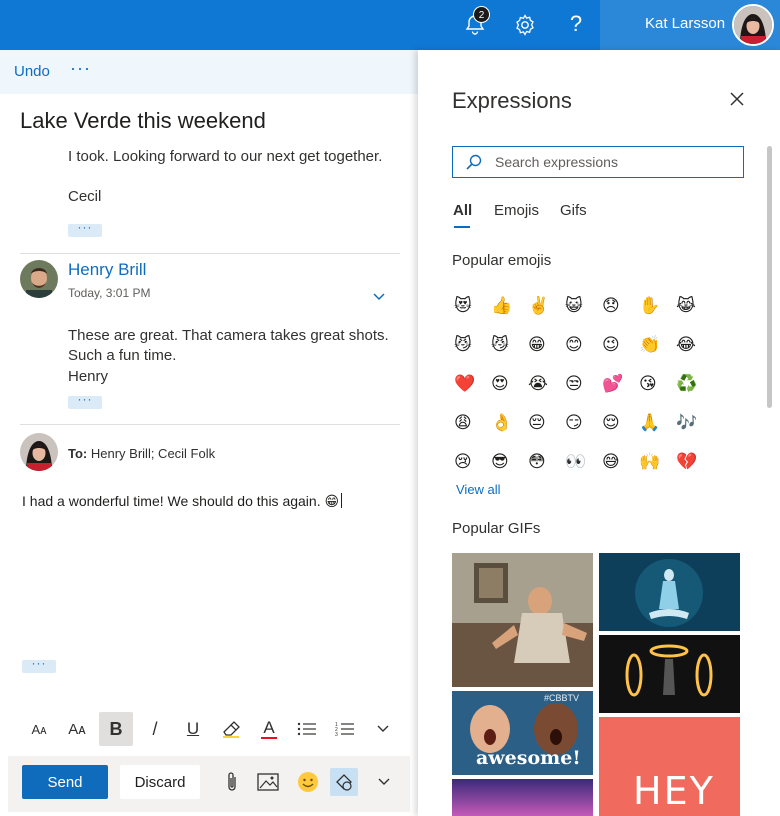 Image resolution: width=780 pixels, height=816 pixels. What do you see at coordinates (618, 305) in the screenshot?
I see `emoji-item: 😞` at bounding box center [618, 305].